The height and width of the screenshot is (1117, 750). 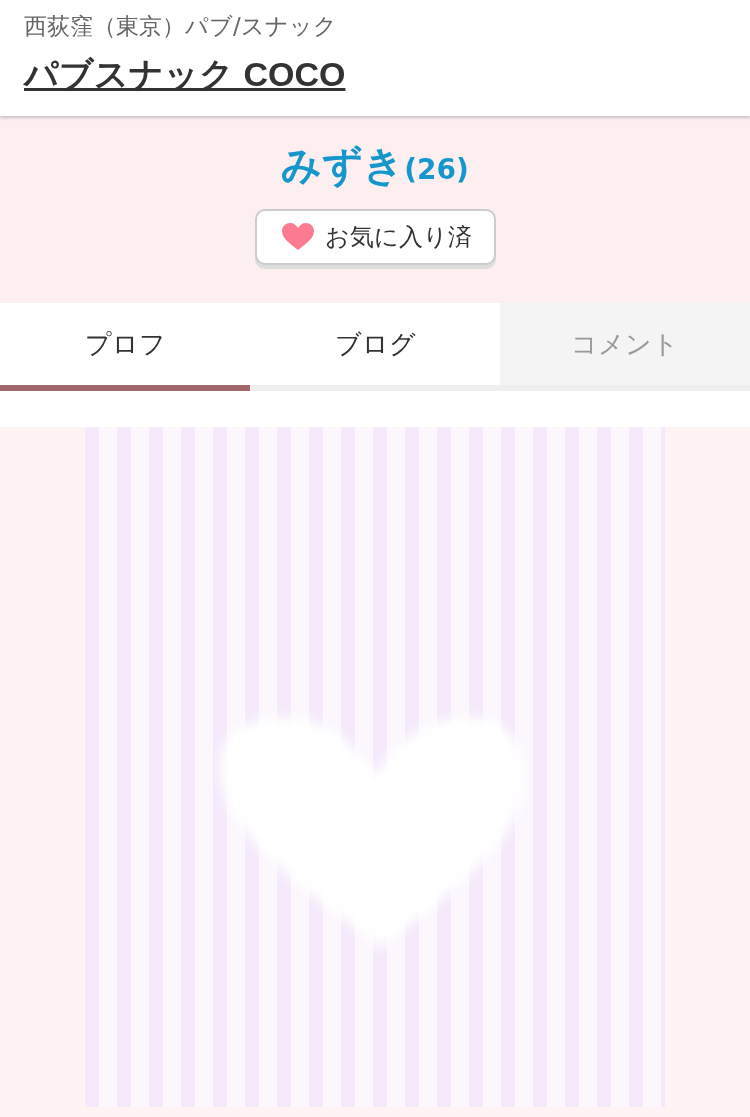 I want to click on shop-name-link: パブスナック COCO, so click(x=185, y=74).